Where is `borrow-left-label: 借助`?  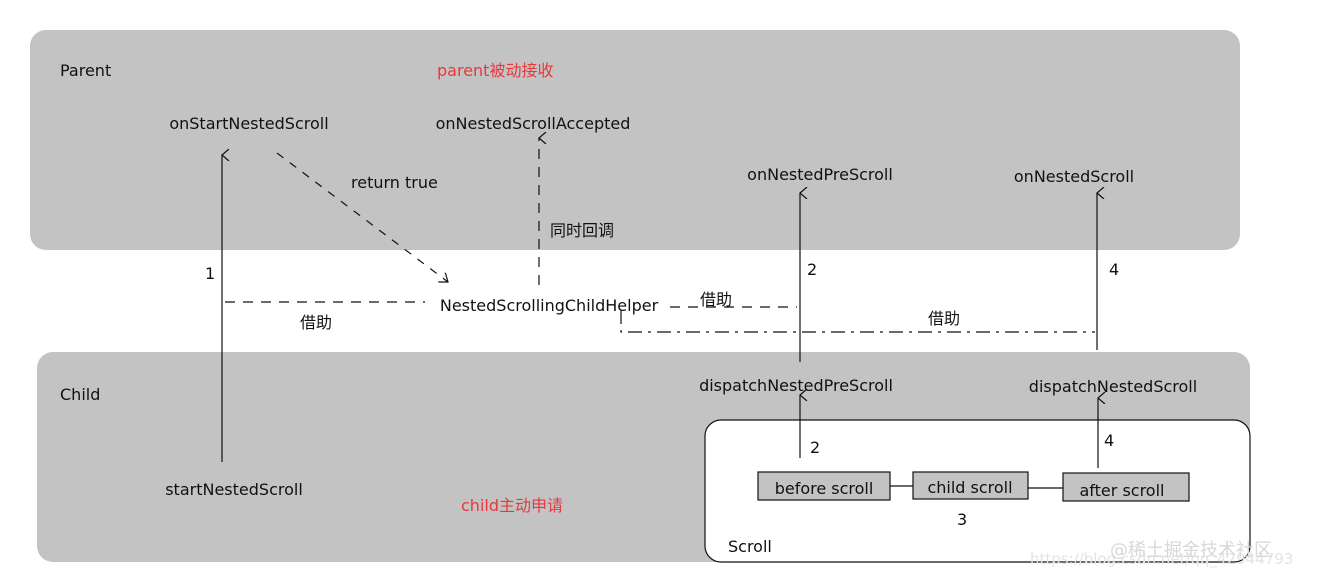 borrow-left-label: 借助 is located at coordinates (316, 322).